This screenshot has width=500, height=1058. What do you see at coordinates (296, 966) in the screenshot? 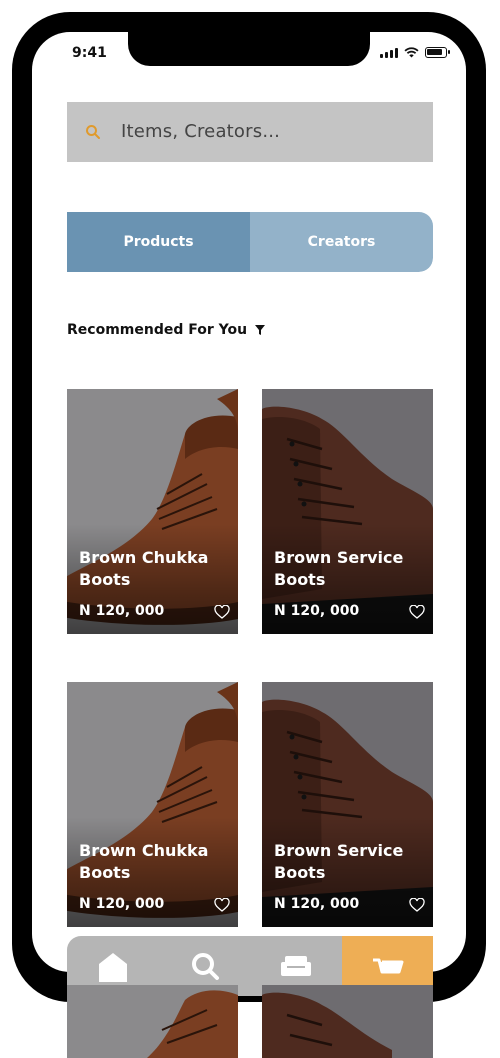
I see `sofa-icon` at bounding box center [296, 966].